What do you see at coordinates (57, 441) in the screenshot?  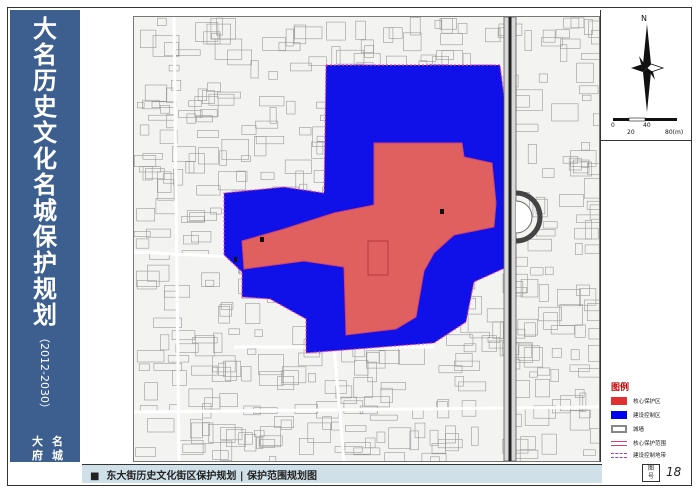 I see `svg-text: 名` at bounding box center [57, 441].